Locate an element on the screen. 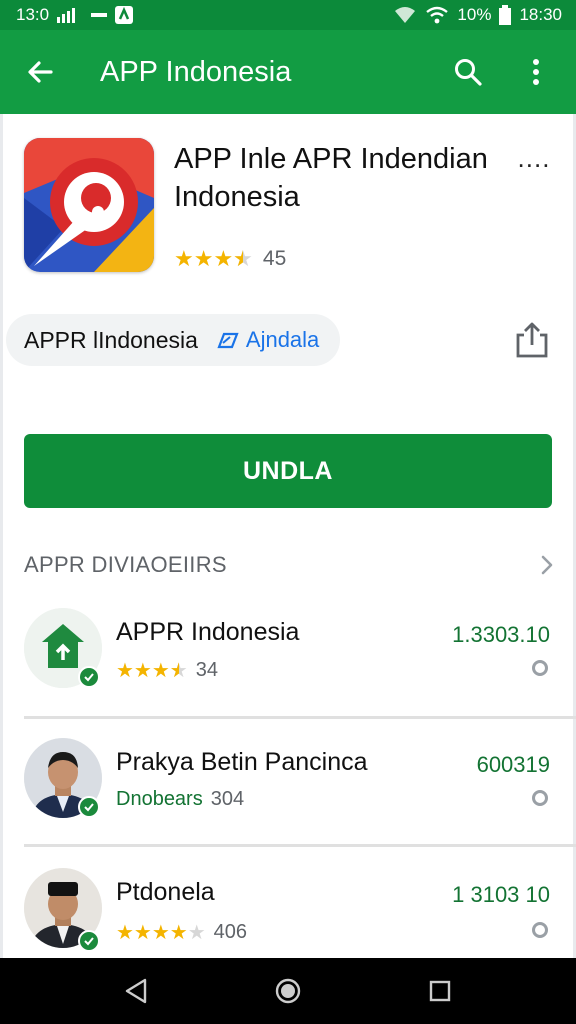 The height and width of the screenshot is (1024, 576). status-bar: 13:0 10% 18:30 is located at coordinates (288, 15).